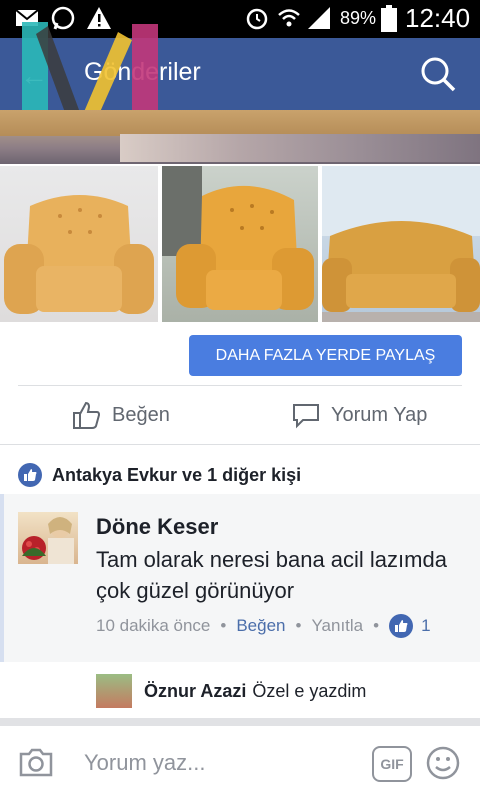  Describe the element at coordinates (87, 415) in the screenshot. I see `thumbs-up-icon` at that location.